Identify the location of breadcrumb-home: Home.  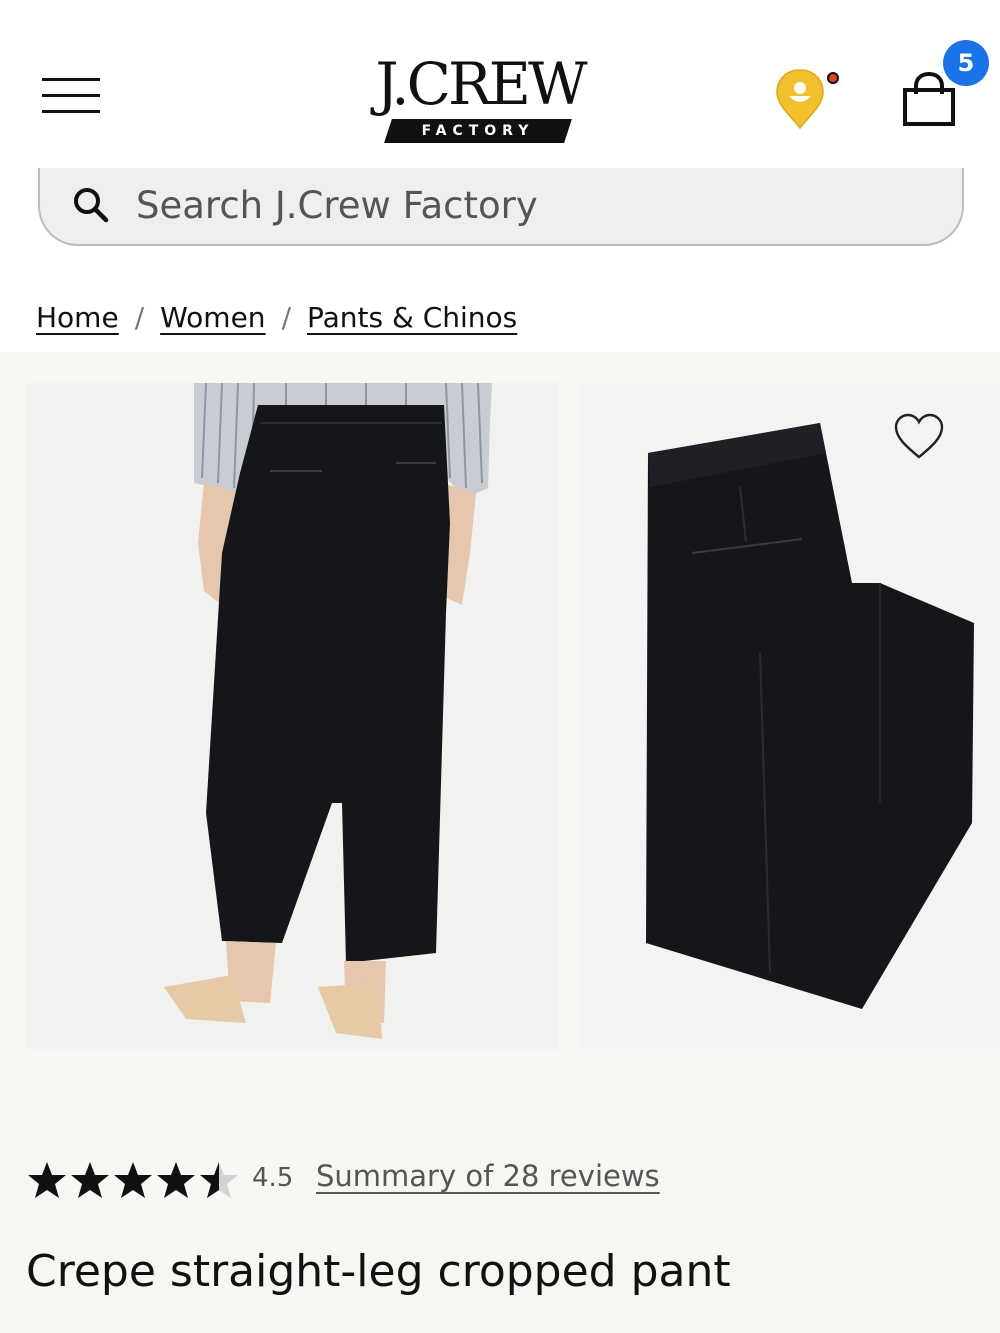
(77, 317).